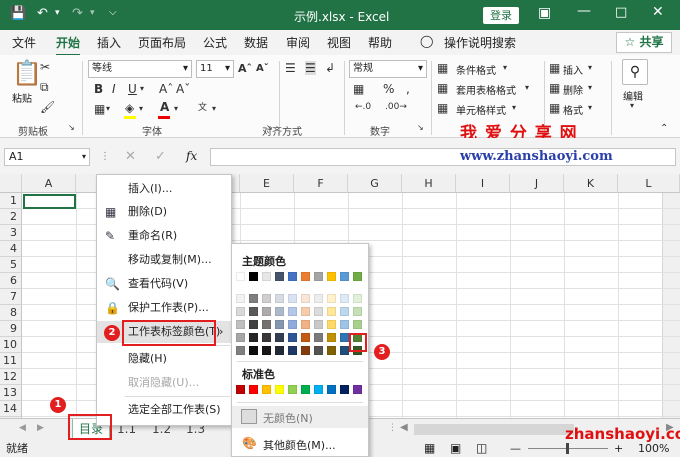  What do you see at coordinates (105, 156) in the screenshot?
I see `more-options-icon: ⋮` at bounding box center [105, 156].